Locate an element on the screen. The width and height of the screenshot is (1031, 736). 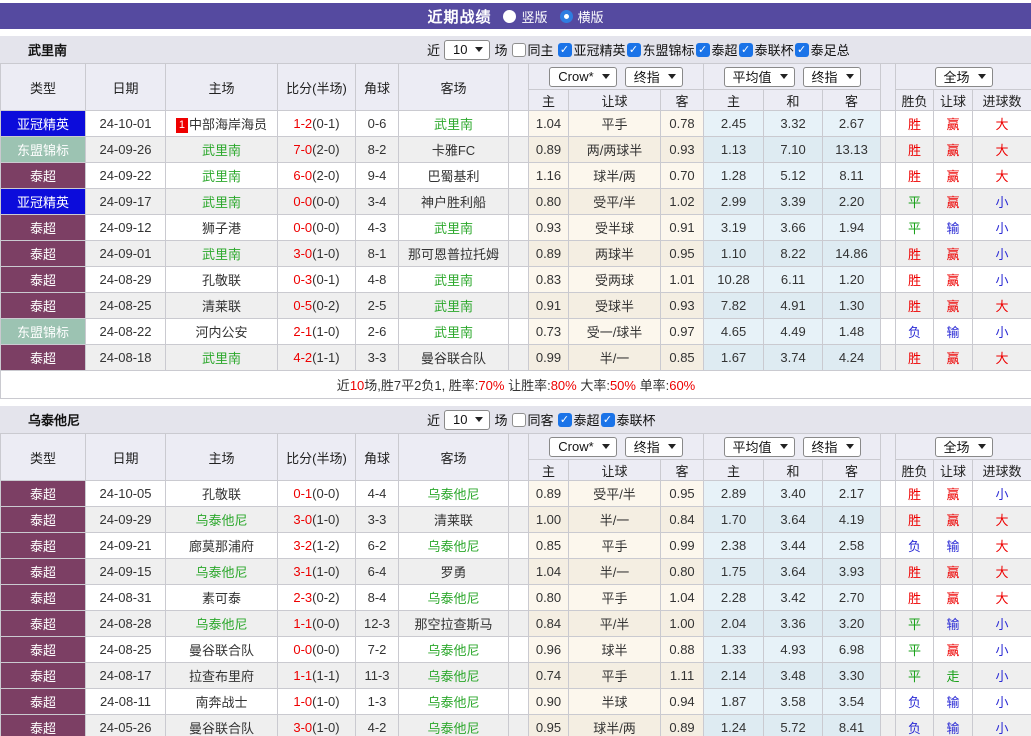
team-name: 武里南 is located at coordinates (48, 50).